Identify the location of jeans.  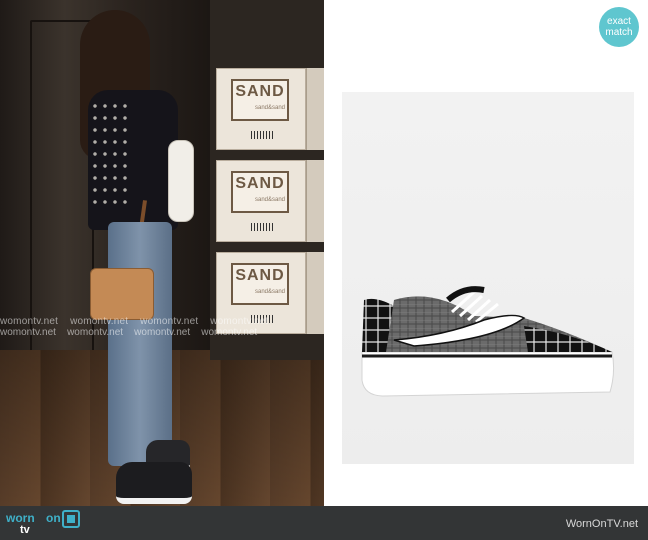
(140, 344).